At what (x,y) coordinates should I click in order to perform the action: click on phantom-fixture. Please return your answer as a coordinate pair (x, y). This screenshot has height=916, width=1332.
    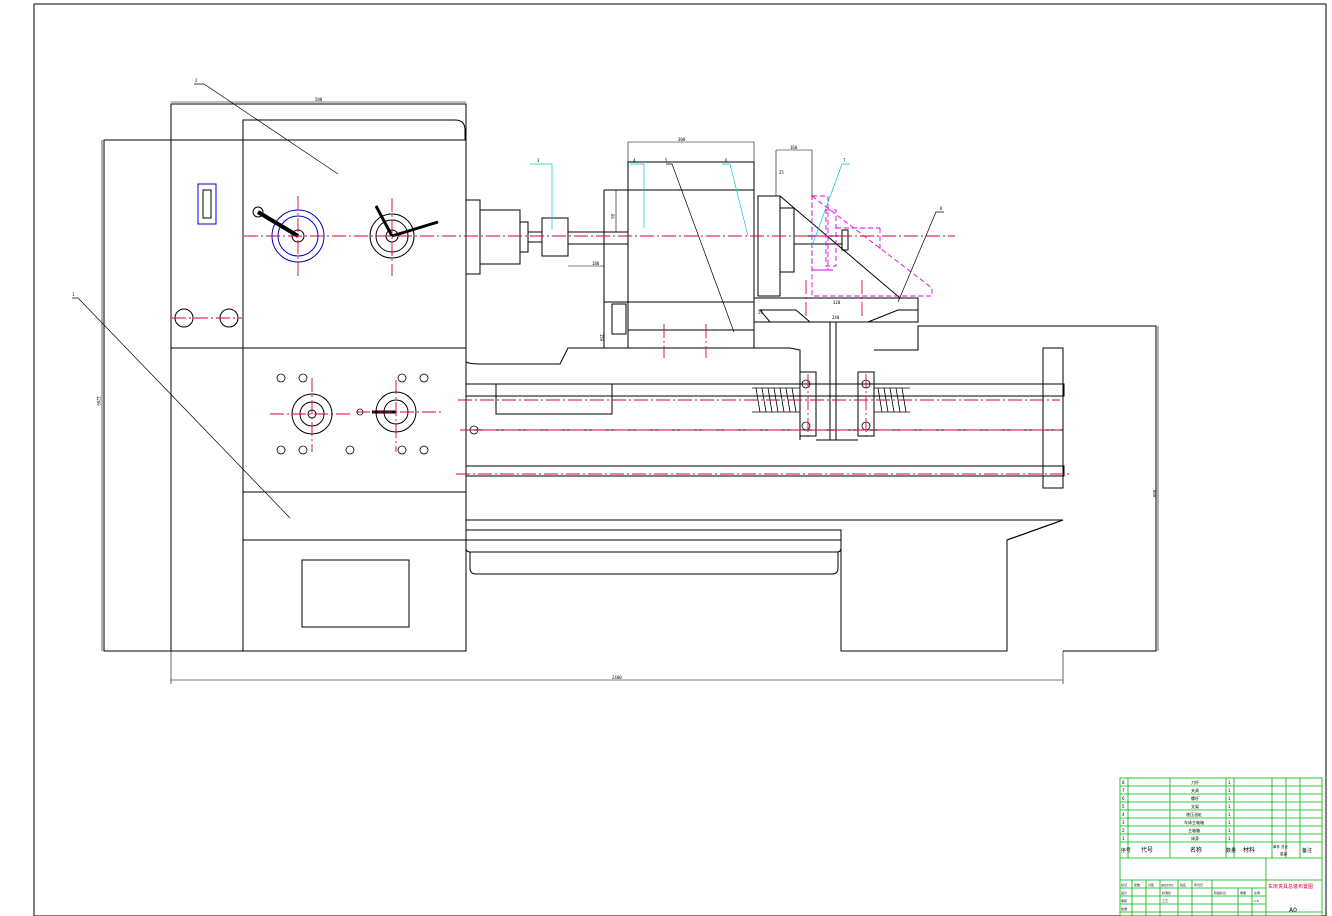
    Looking at the image, I should click on (872, 246).